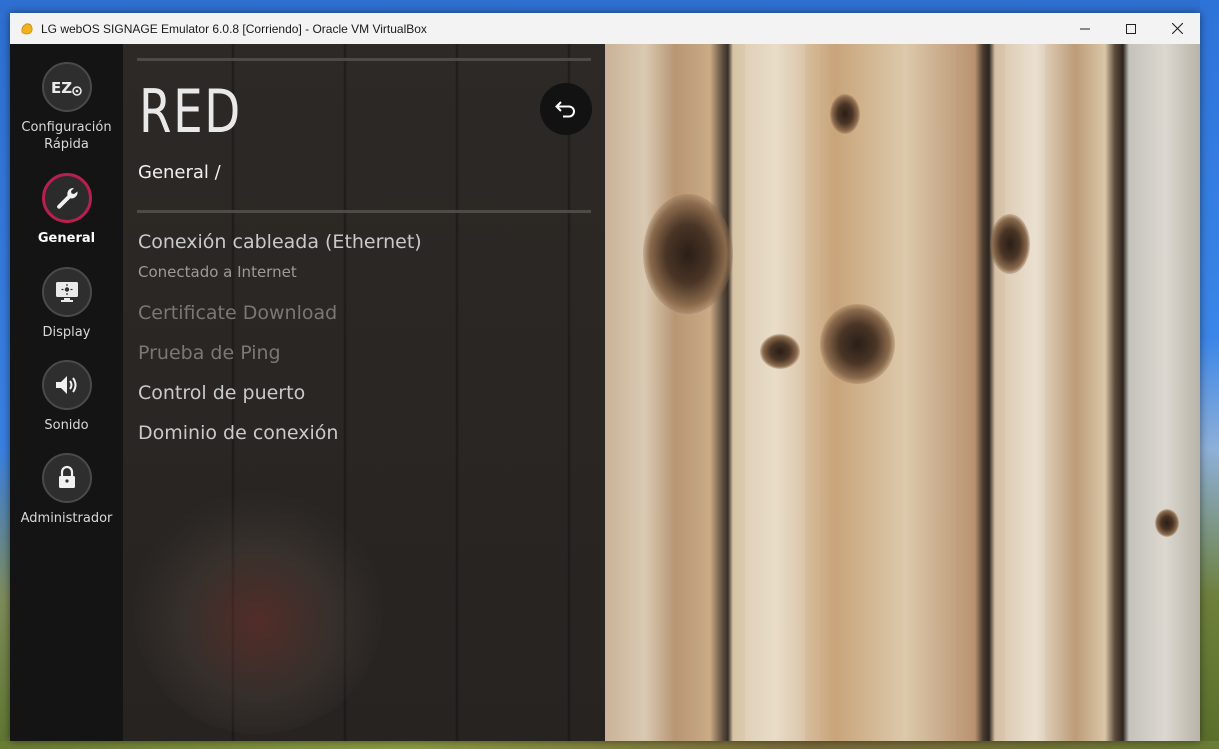 The width and height of the screenshot is (1219, 749). I want to click on menu-item-wired-connection: Conexión cableada (Ethernet), so click(280, 242).